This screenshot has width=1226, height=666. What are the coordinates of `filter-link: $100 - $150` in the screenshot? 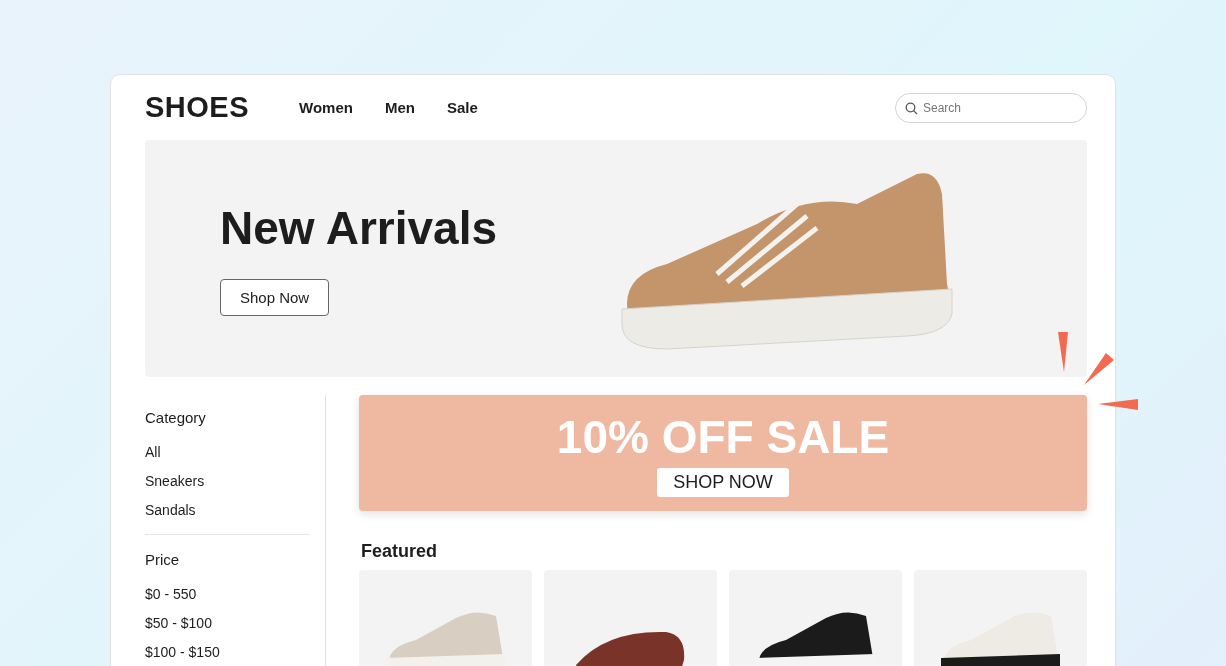 It's located at (235, 652).